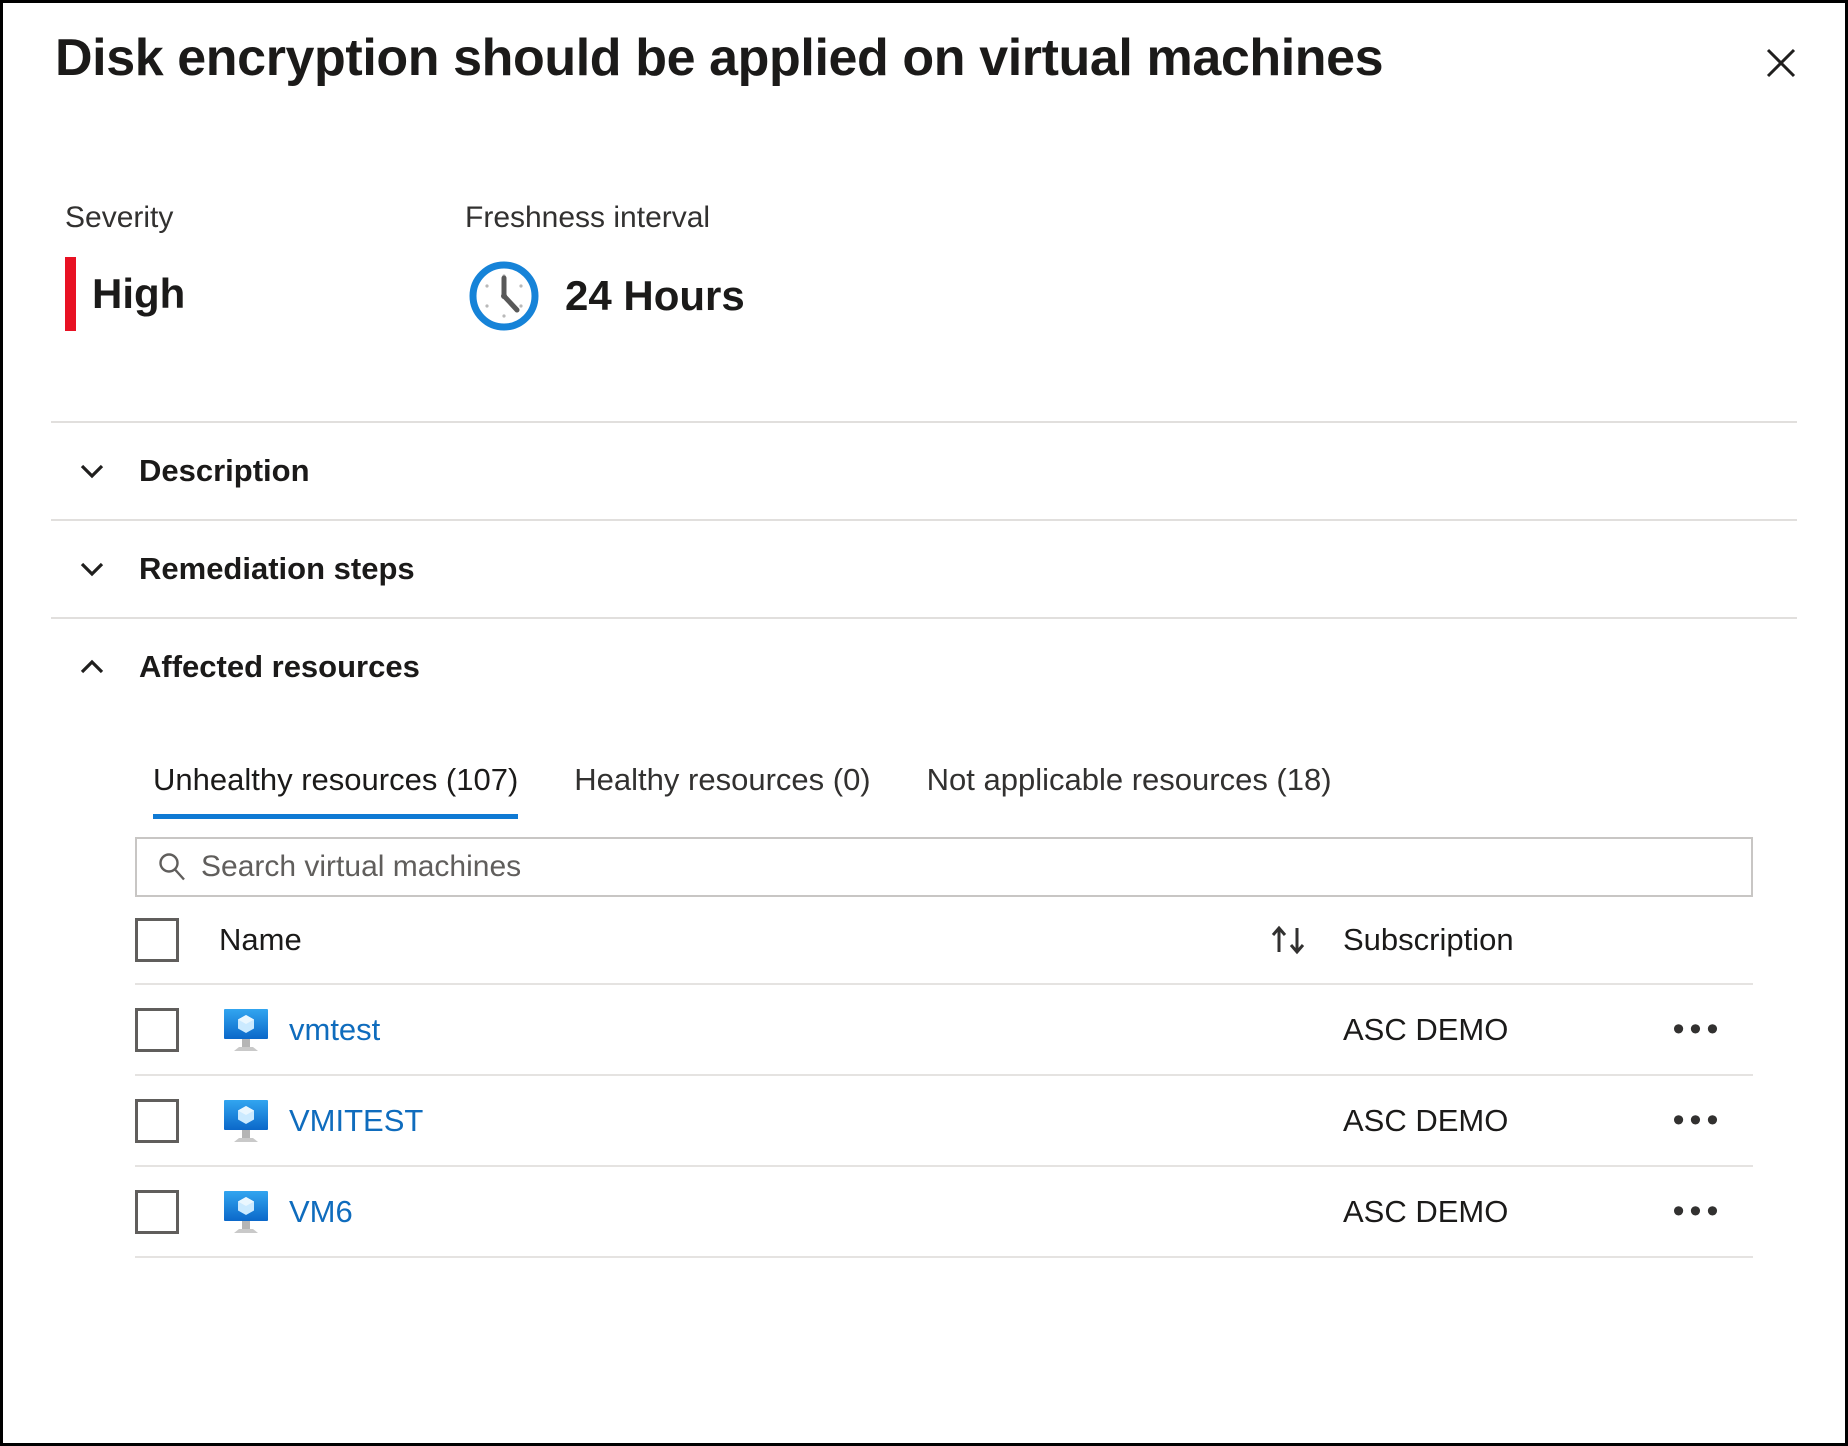 Image resolution: width=1848 pixels, height=1446 pixels. What do you see at coordinates (588, 217) in the screenshot?
I see `freshness-label: Freshness interval` at bounding box center [588, 217].